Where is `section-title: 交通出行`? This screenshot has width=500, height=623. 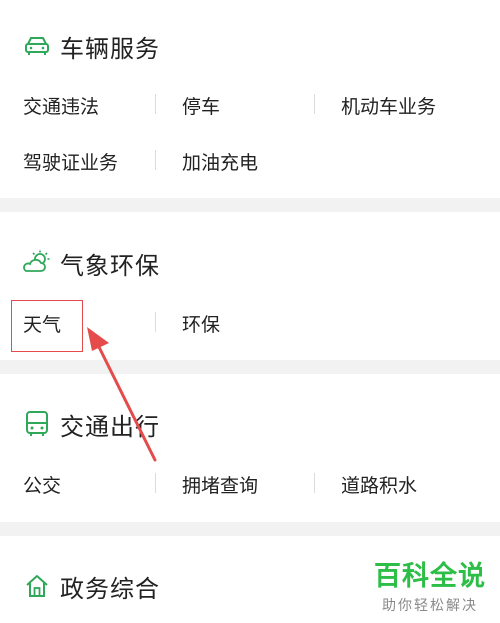 section-title: 交通出行 is located at coordinates (110, 426).